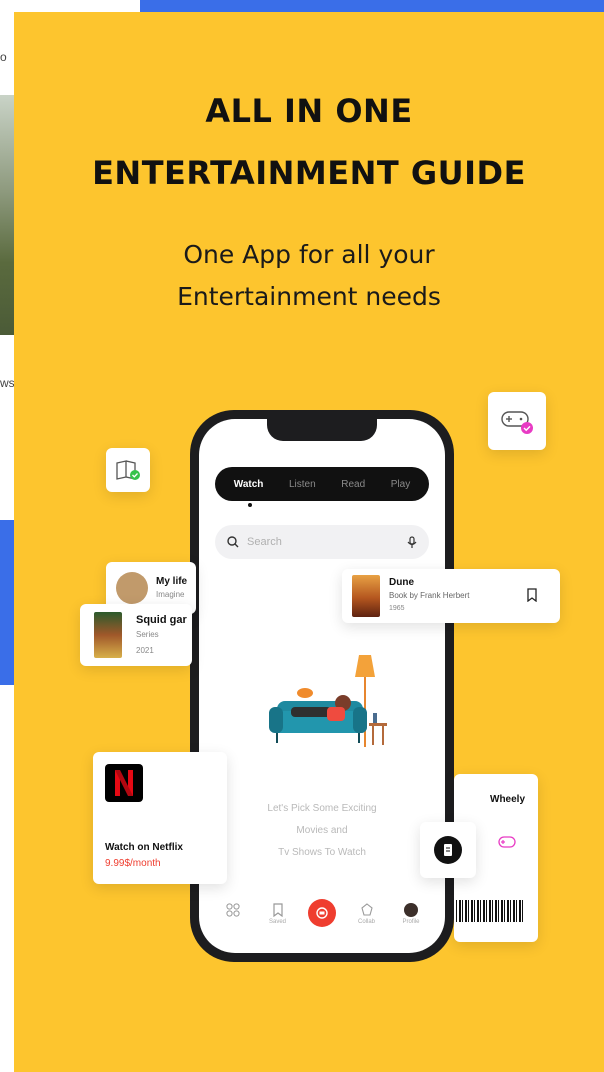 This screenshot has height=1072, width=604. Describe the element at coordinates (277, 922) in the screenshot. I see `nav-saved-label: Saved` at that location.